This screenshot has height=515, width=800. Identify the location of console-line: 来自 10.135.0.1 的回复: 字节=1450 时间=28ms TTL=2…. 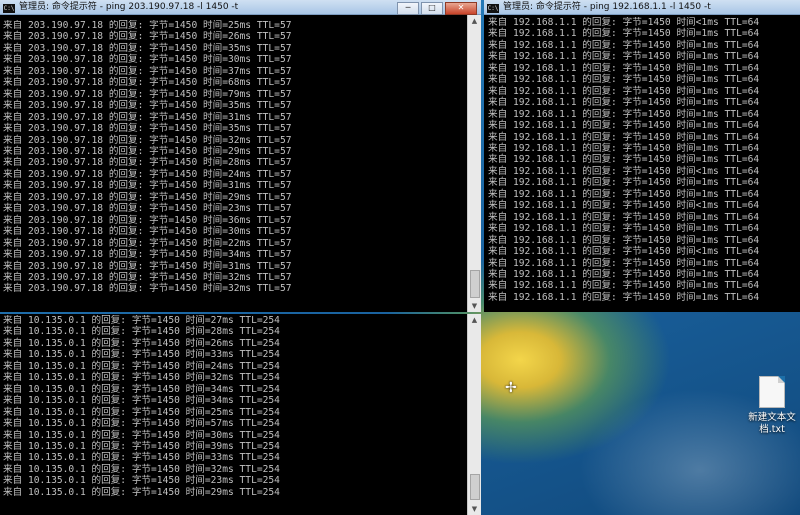
(141, 332).